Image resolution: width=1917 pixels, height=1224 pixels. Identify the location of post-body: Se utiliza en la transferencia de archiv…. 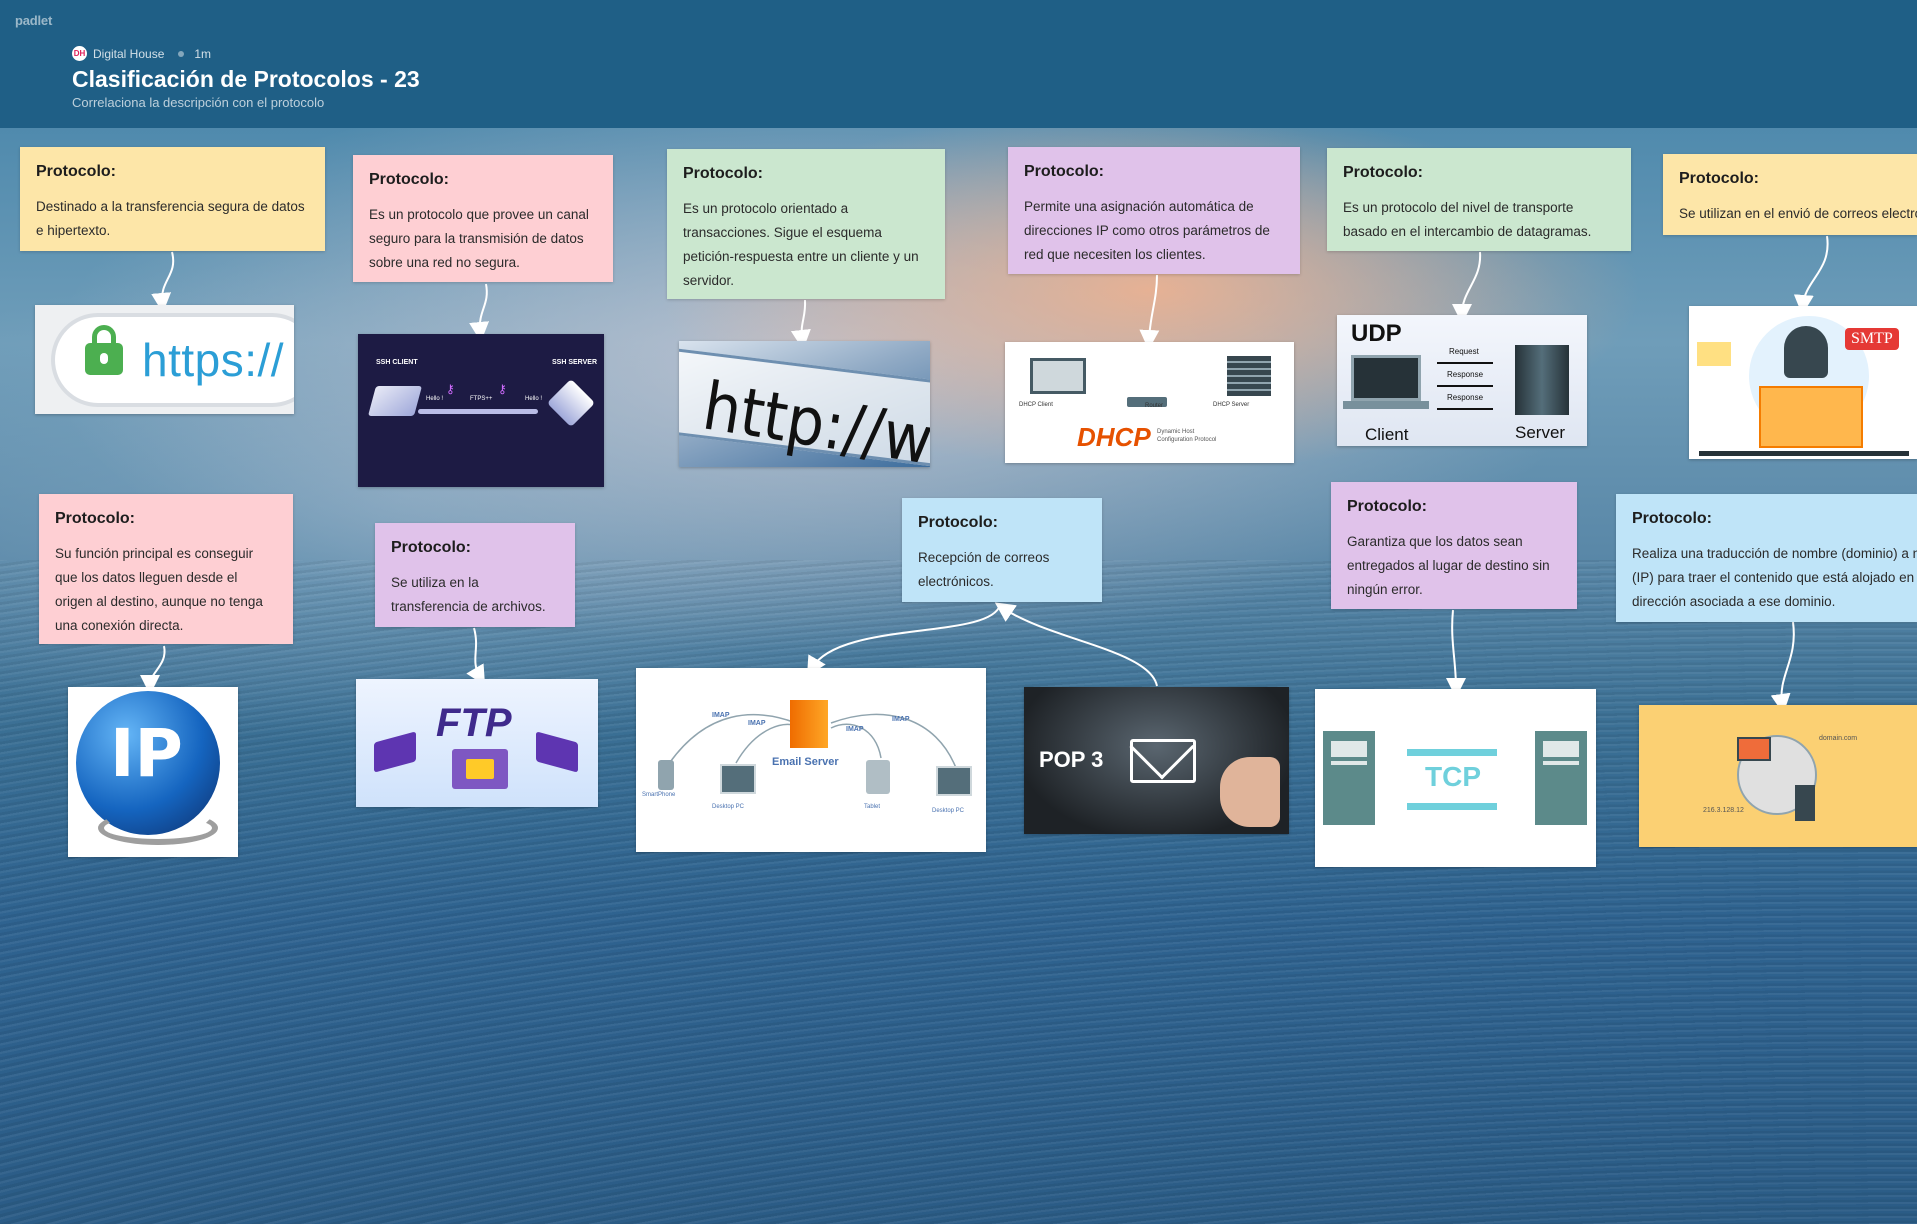
(468, 594).